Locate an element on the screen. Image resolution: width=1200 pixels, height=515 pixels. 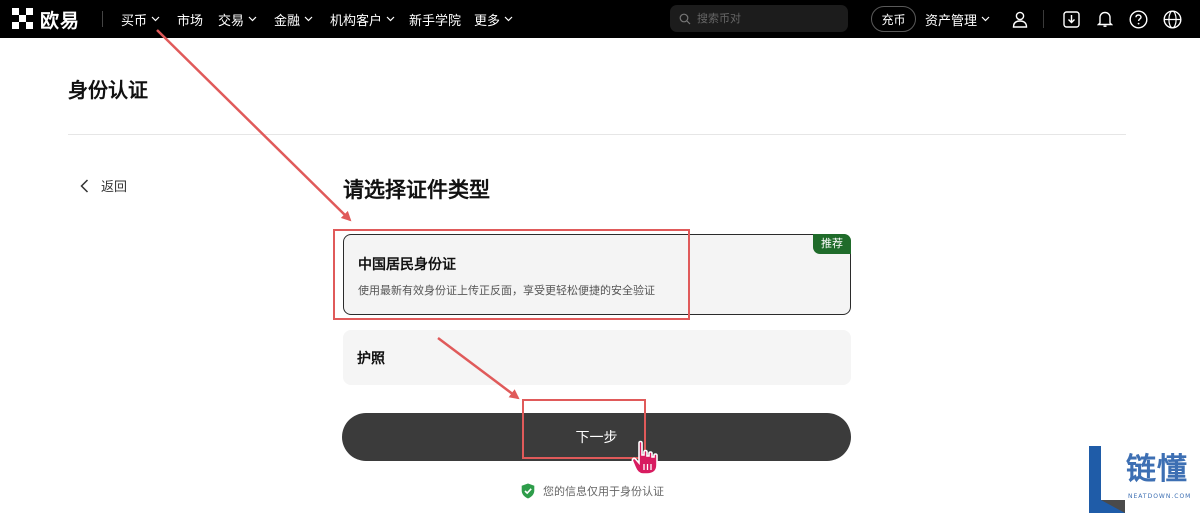
nav-item-label: 机构客户 is located at coordinates (356, 21).